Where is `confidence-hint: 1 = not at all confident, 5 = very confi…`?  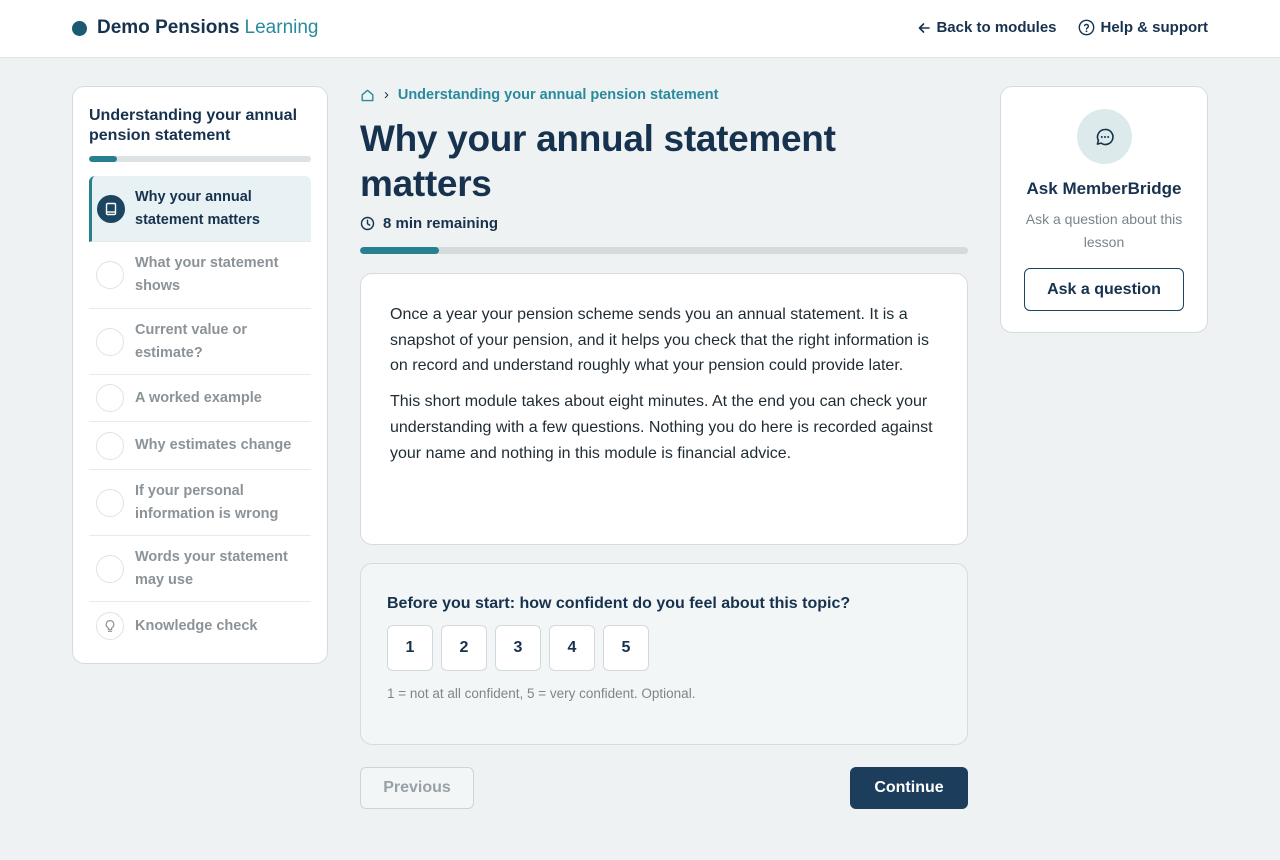 confidence-hint: 1 = not at all confident, 5 = very confi… is located at coordinates (541, 693).